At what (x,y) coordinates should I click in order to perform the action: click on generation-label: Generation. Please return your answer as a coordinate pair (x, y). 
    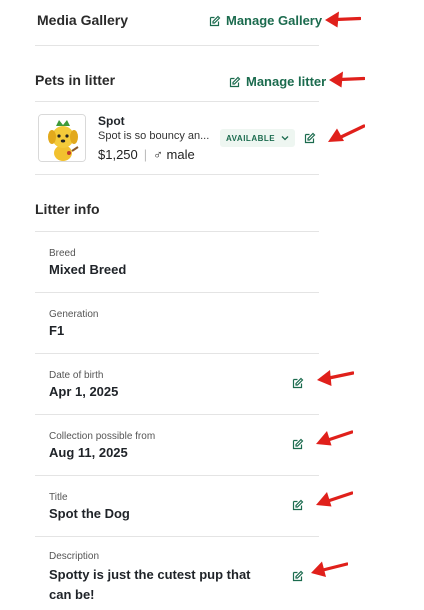
    Looking at the image, I should click on (74, 314).